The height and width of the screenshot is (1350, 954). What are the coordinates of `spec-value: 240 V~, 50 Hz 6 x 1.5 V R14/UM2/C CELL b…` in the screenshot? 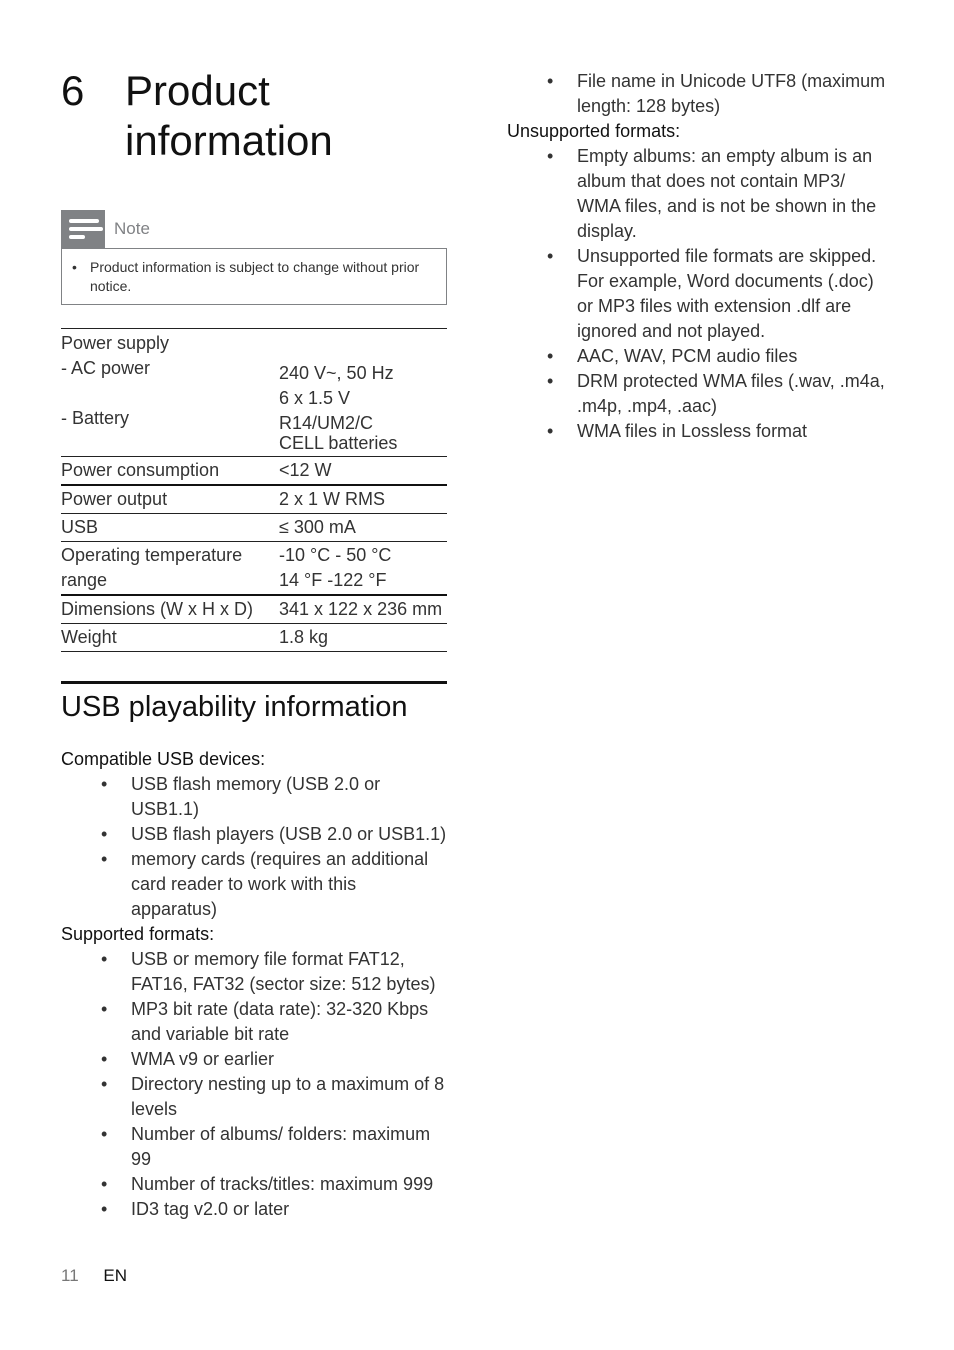 It's located at (338, 408).